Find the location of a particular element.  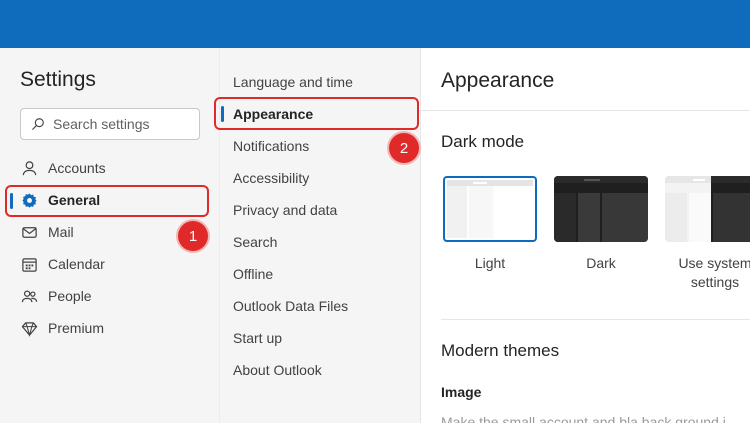

theme-option-light is located at coordinates (490, 209).